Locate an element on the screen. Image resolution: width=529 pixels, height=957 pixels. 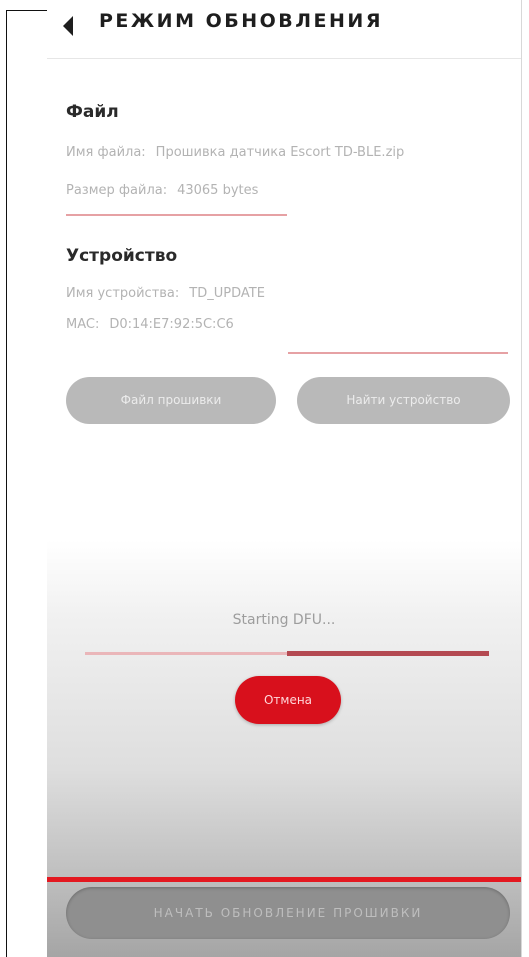
frame-line-right is located at coordinates (521, 478).